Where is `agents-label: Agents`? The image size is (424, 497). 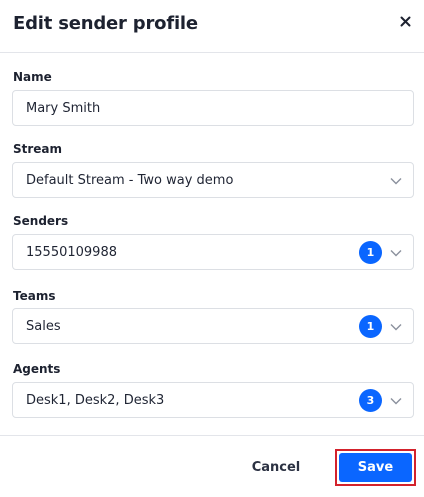
agents-label: Agents is located at coordinates (37, 369).